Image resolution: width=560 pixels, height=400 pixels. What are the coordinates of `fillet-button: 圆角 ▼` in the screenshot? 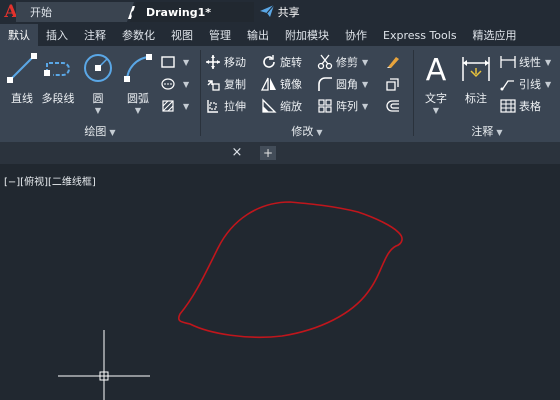 It's located at (342, 84).